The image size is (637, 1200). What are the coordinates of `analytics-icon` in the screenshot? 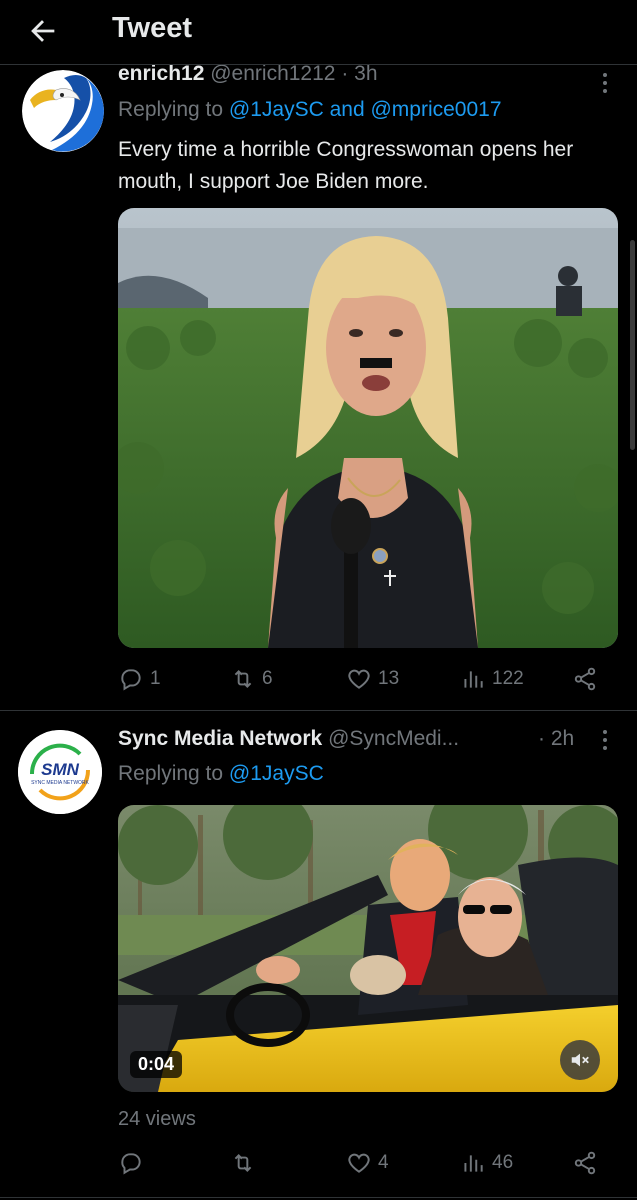 It's located at (473, 1163).